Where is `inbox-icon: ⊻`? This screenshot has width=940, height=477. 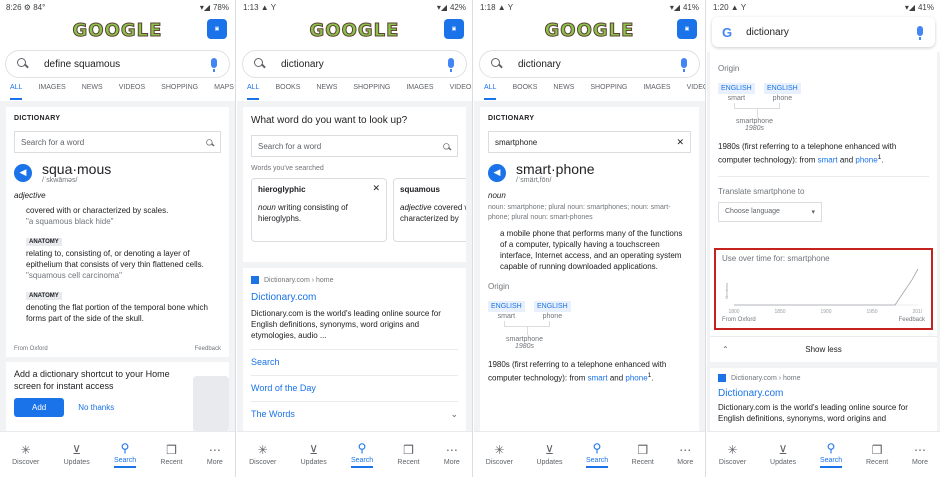
inbox-icon: ⊻ is located at coordinates (549, 449).